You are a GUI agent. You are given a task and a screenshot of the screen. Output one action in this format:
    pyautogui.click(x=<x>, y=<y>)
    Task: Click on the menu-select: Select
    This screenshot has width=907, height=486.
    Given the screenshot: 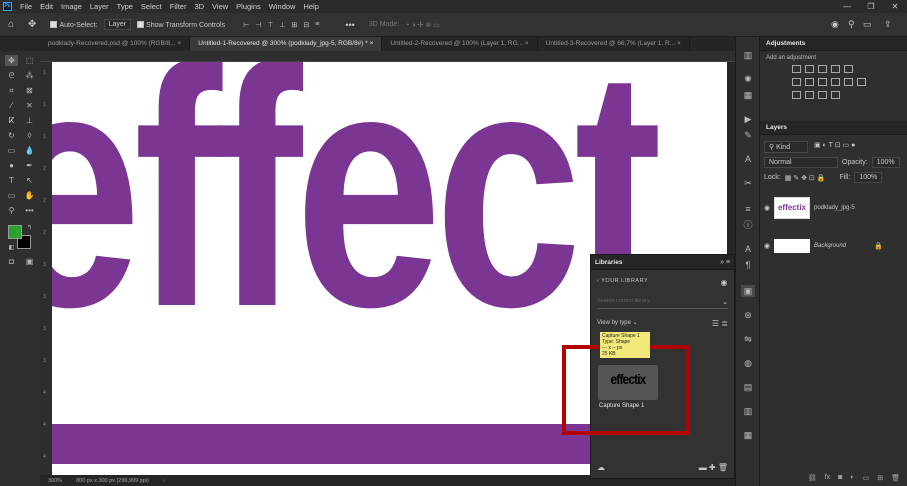 What is the action you would take?
    pyautogui.click(x=151, y=6)
    